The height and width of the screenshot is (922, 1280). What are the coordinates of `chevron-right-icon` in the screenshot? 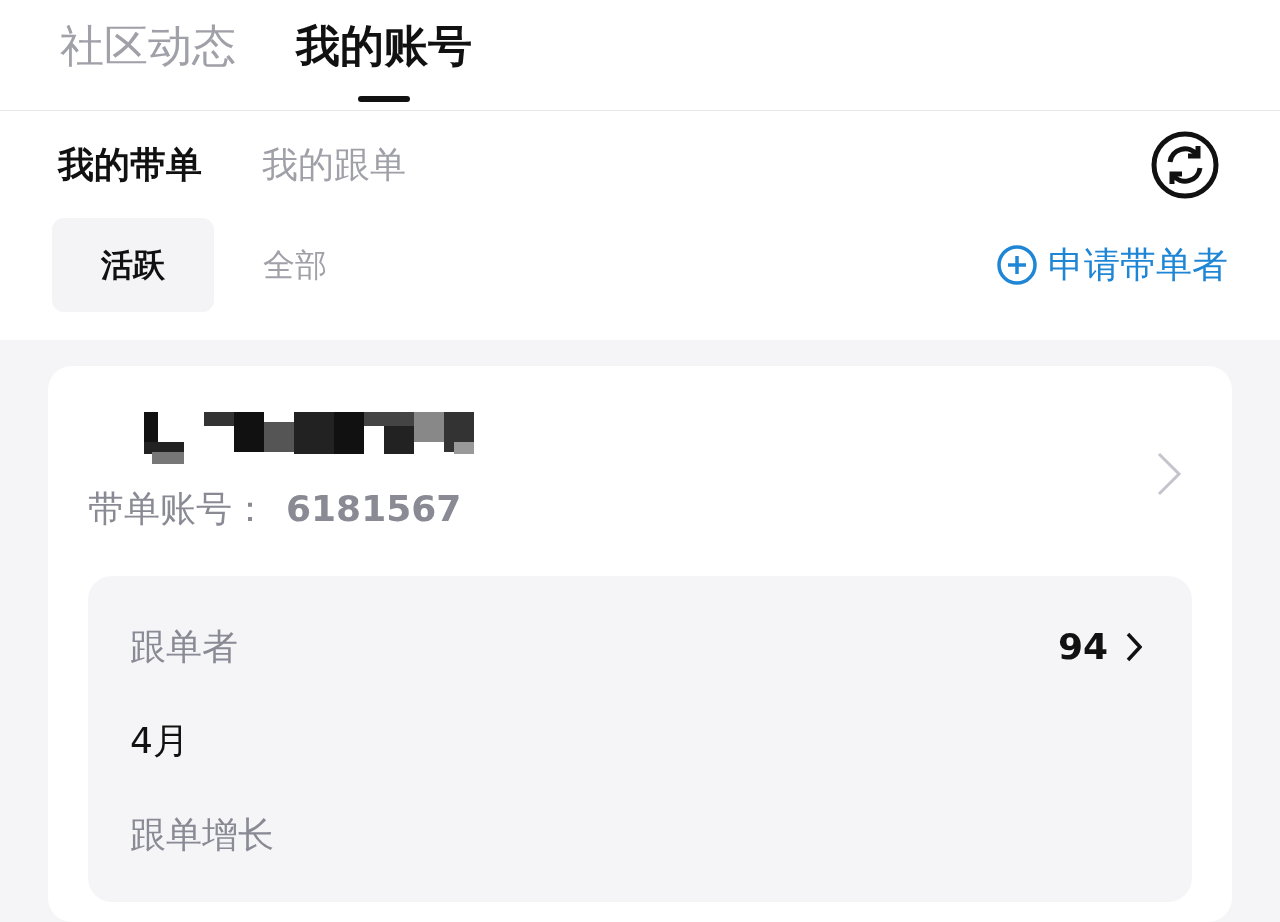 It's located at (1134, 647).